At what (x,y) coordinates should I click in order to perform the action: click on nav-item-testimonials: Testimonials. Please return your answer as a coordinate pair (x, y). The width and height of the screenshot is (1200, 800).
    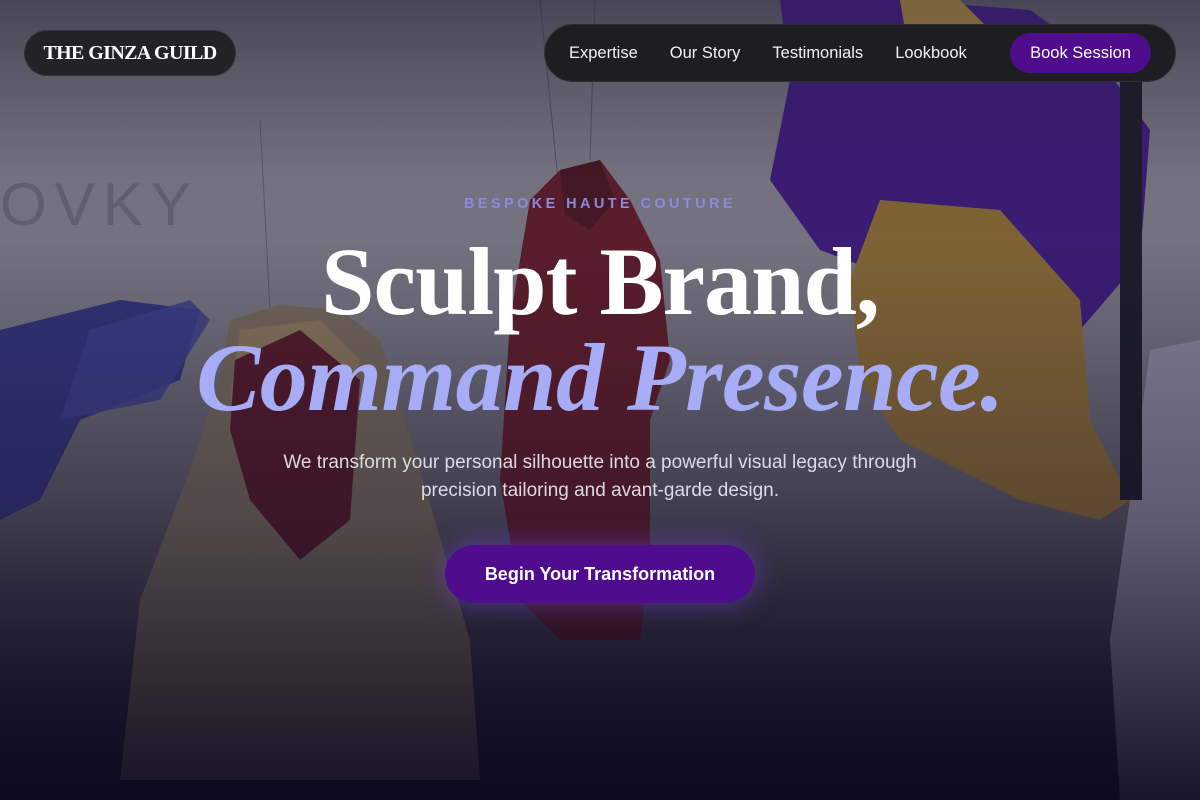
    Looking at the image, I should click on (817, 53).